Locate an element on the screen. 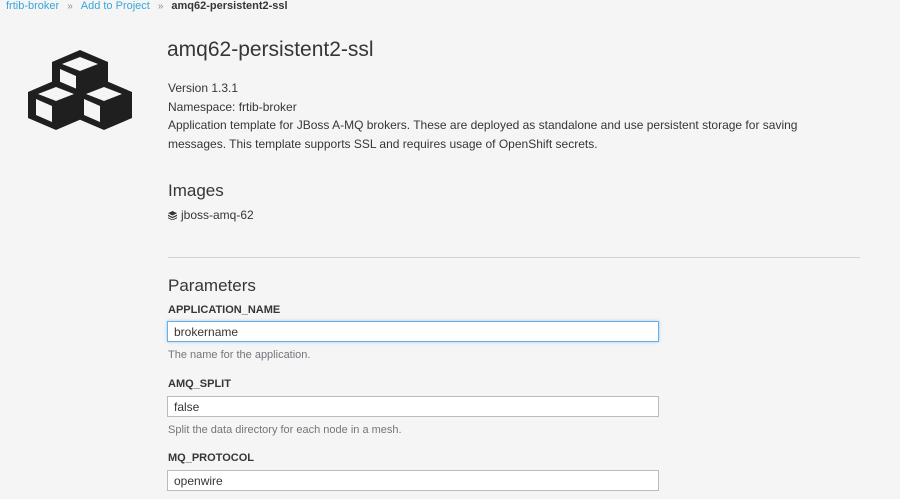  breadcrumb-link-project: frtib-broker is located at coordinates (32, 6).